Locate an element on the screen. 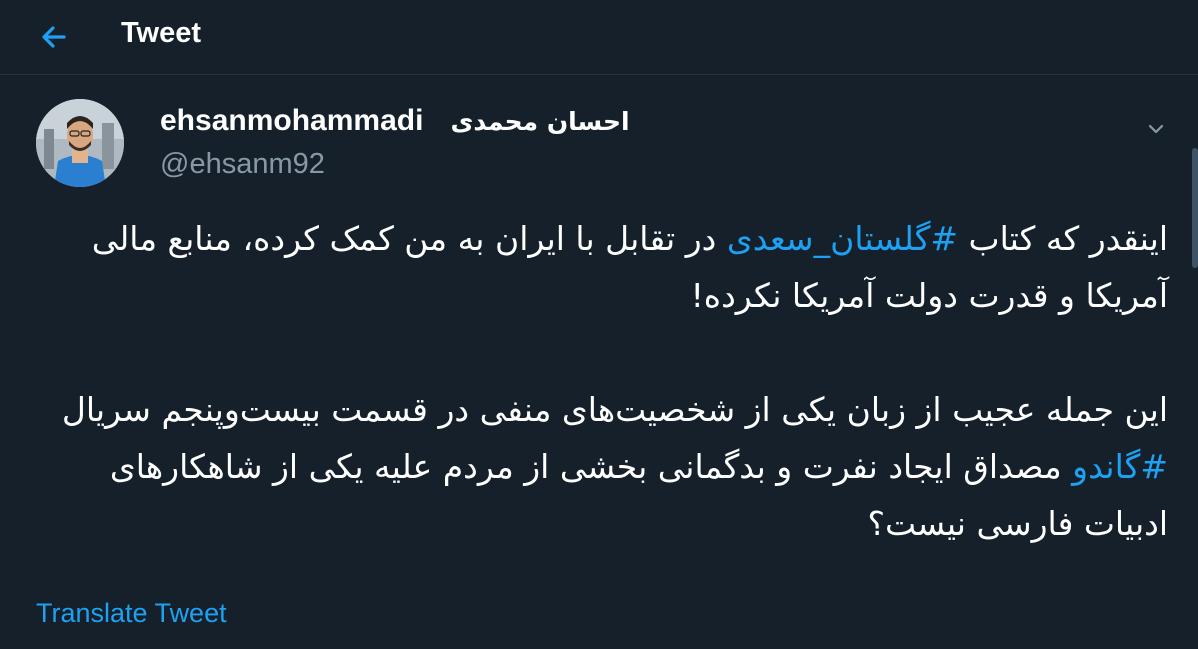 The height and width of the screenshot is (649, 1198). page-title: Tweet is located at coordinates (161, 33).